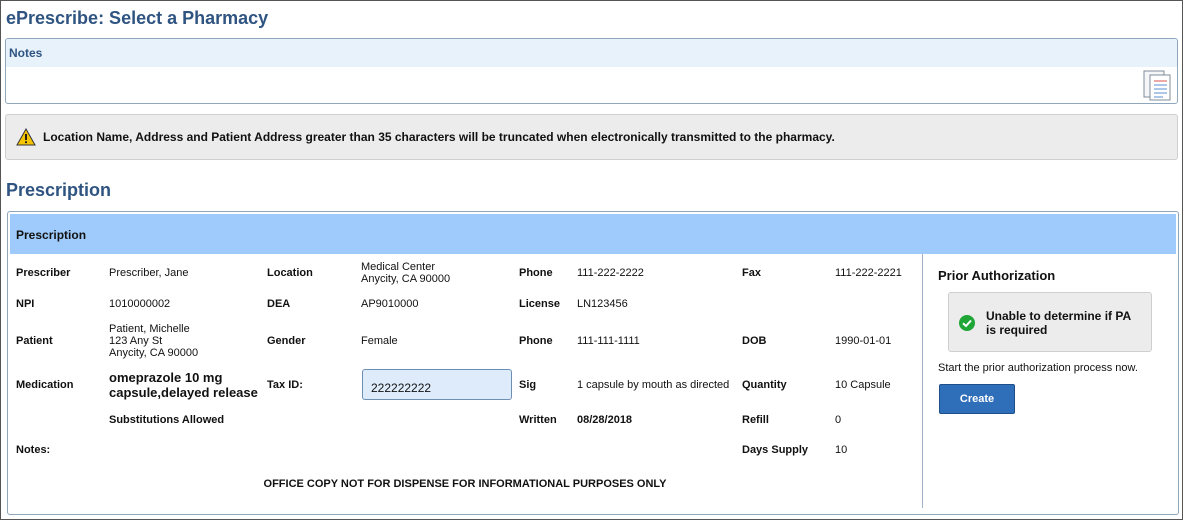 The height and width of the screenshot is (521, 1184). I want to click on patient-street: 123 Any St, so click(136, 341).